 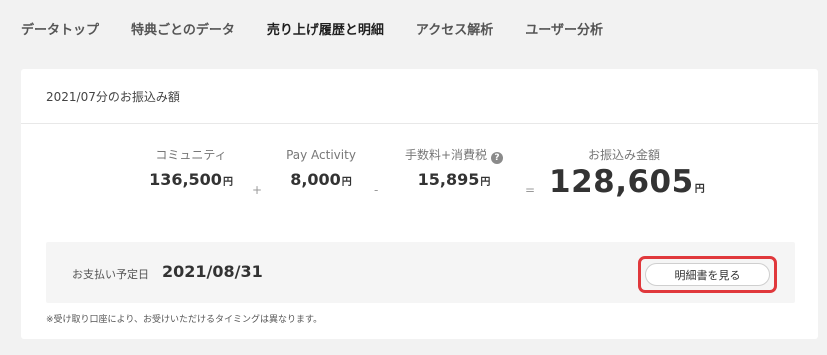 What do you see at coordinates (227, 182) in the screenshot?
I see `community-unit: 円` at bounding box center [227, 182].